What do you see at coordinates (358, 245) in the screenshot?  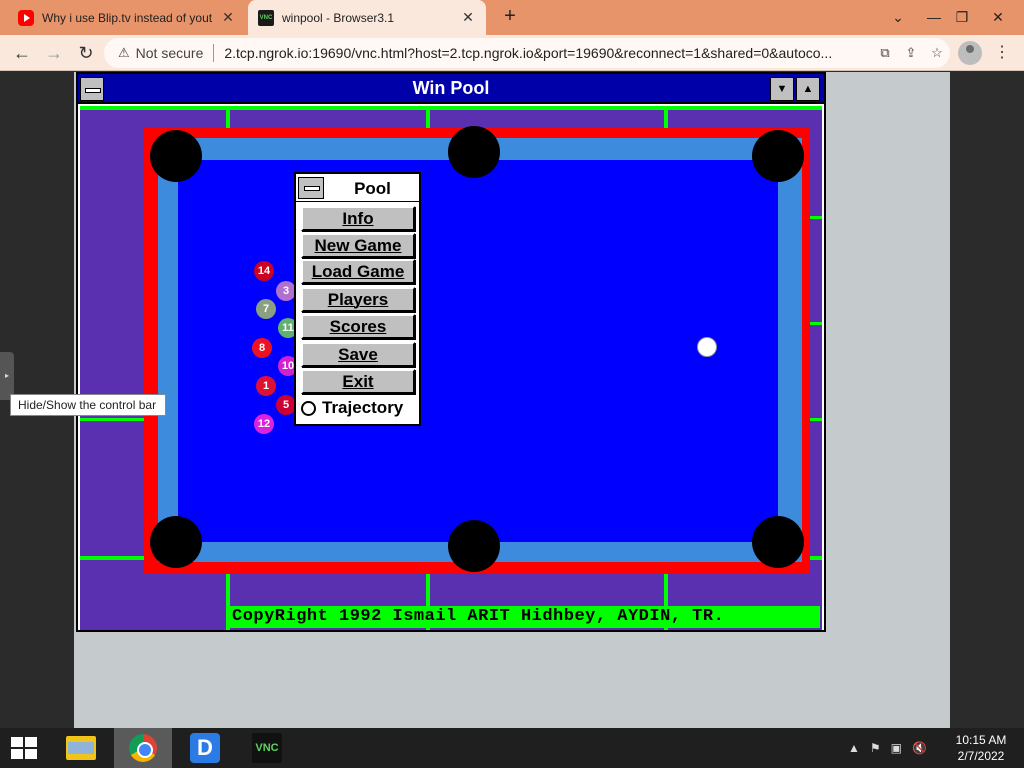 I see `new-game-button: New Game` at bounding box center [358, 245].